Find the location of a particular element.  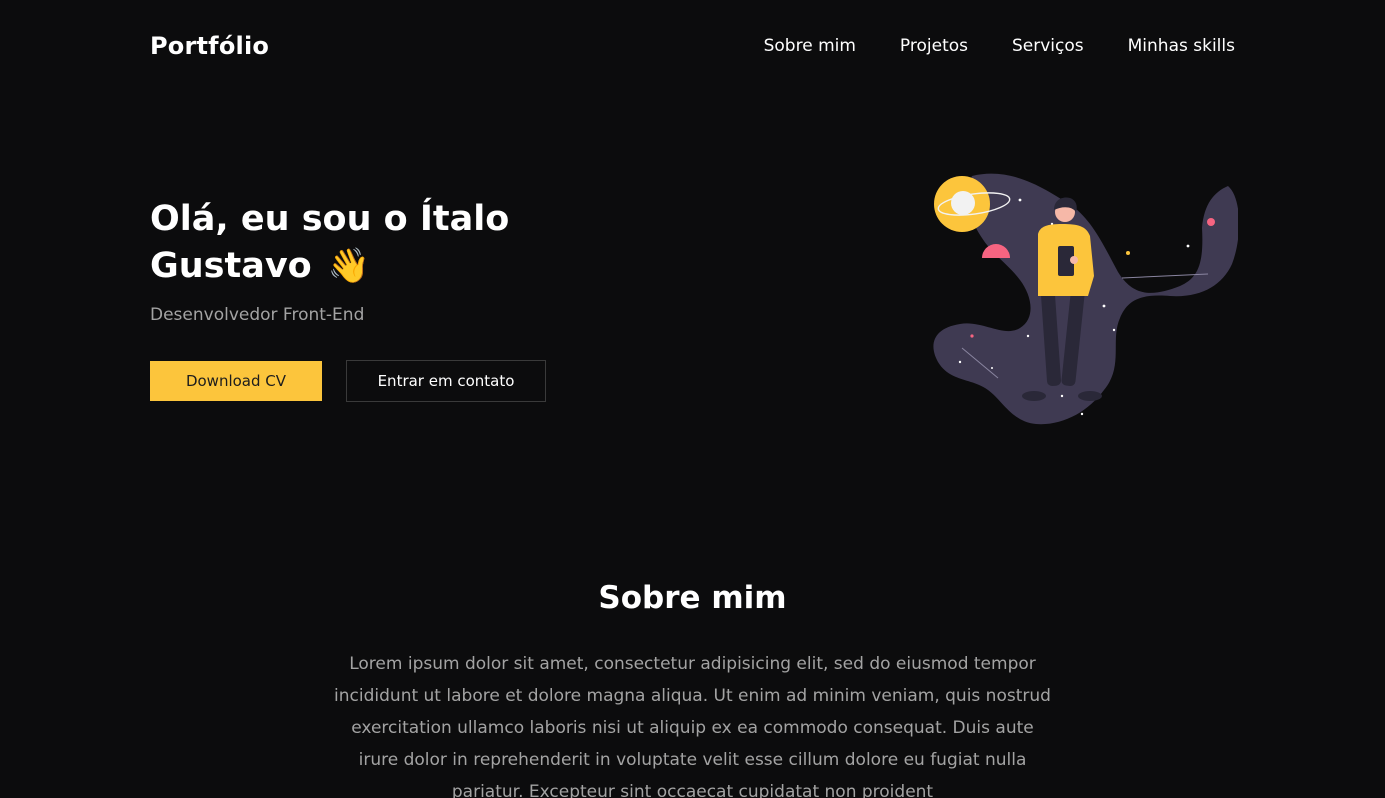

site-logo: Portfólio is located at coordinates (209, 46).